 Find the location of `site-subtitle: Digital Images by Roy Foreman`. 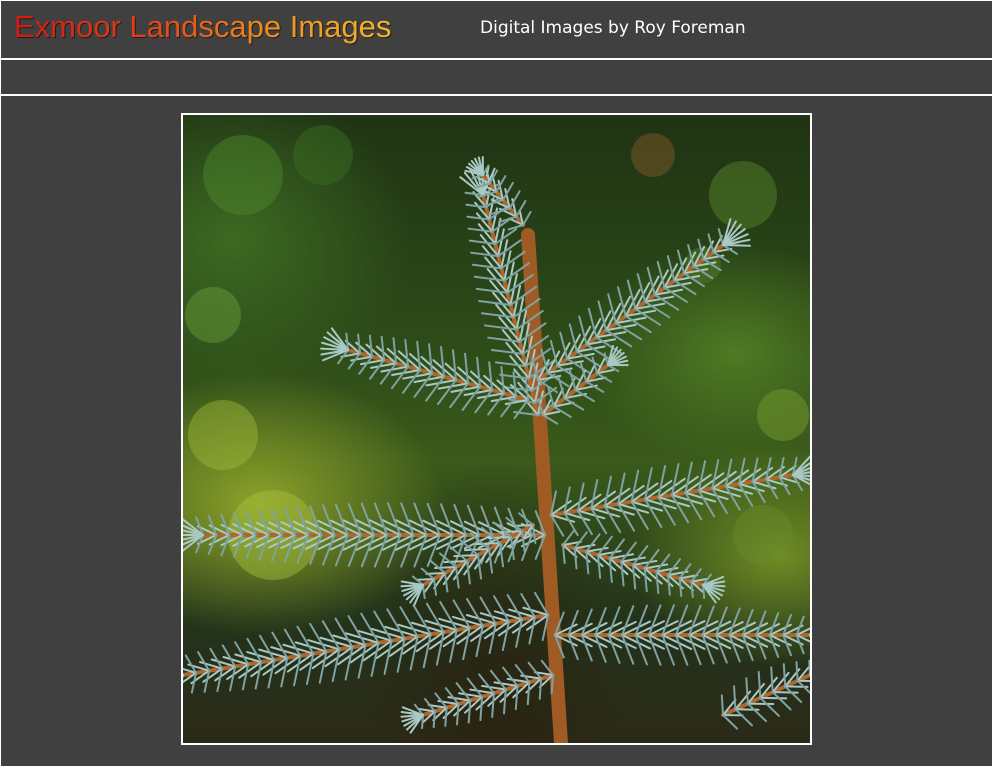

site-subtitle: Digital Images by Roy Foreman is located at coordinates (613, 28).